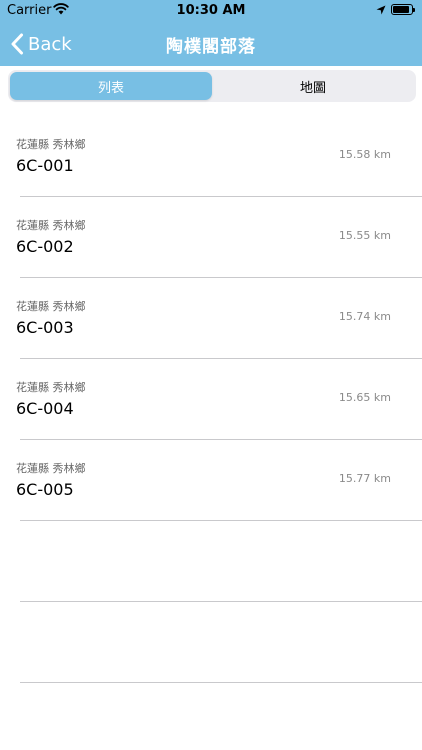 The image size is (422, 750). What do you see at coordinates (45, 408) in the screenshot?
I see `list-item-code: 6C-004` at bounding box center [45, 408].